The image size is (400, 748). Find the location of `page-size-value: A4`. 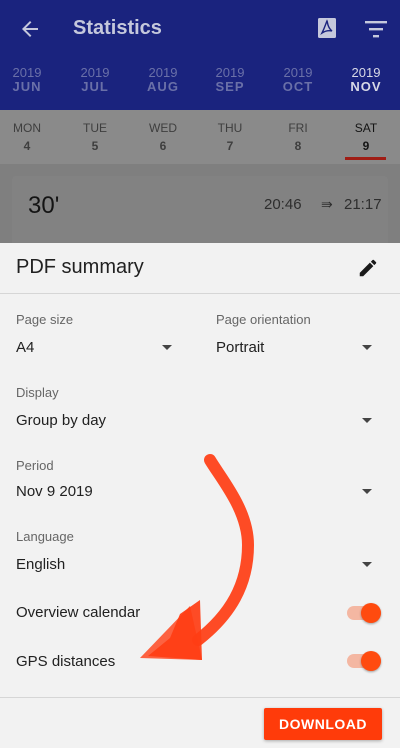

page-size-value: A4 is located at coordinates (25, 347).